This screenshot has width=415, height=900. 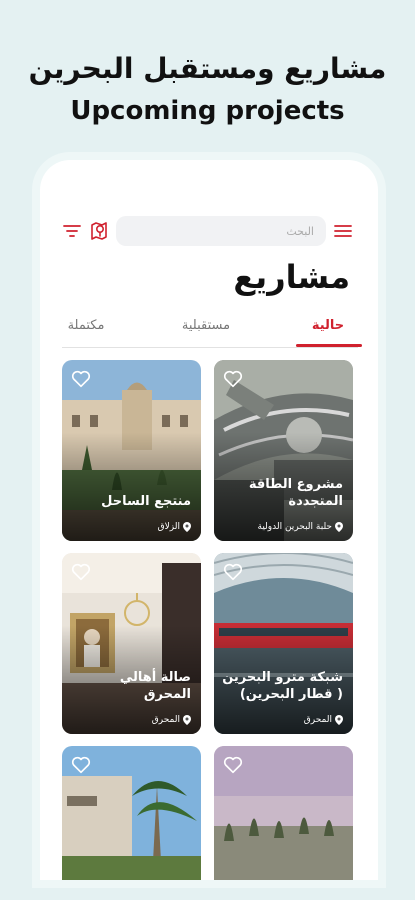 I want to click on project-card: منتجع الساحل الزلاق, so click(x=131, y=450).